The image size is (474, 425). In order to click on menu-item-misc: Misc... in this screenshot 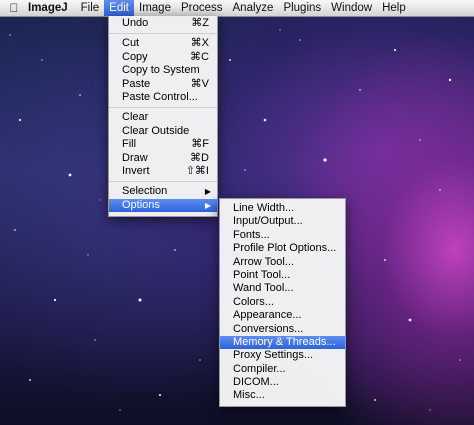, I will do `click(282, 395)`.